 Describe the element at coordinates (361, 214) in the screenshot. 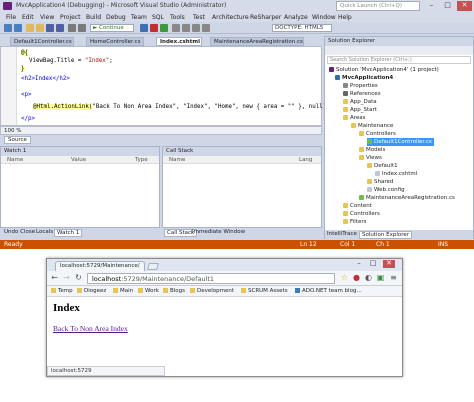

I see `tree-item-controllers: Controllers` at that location.